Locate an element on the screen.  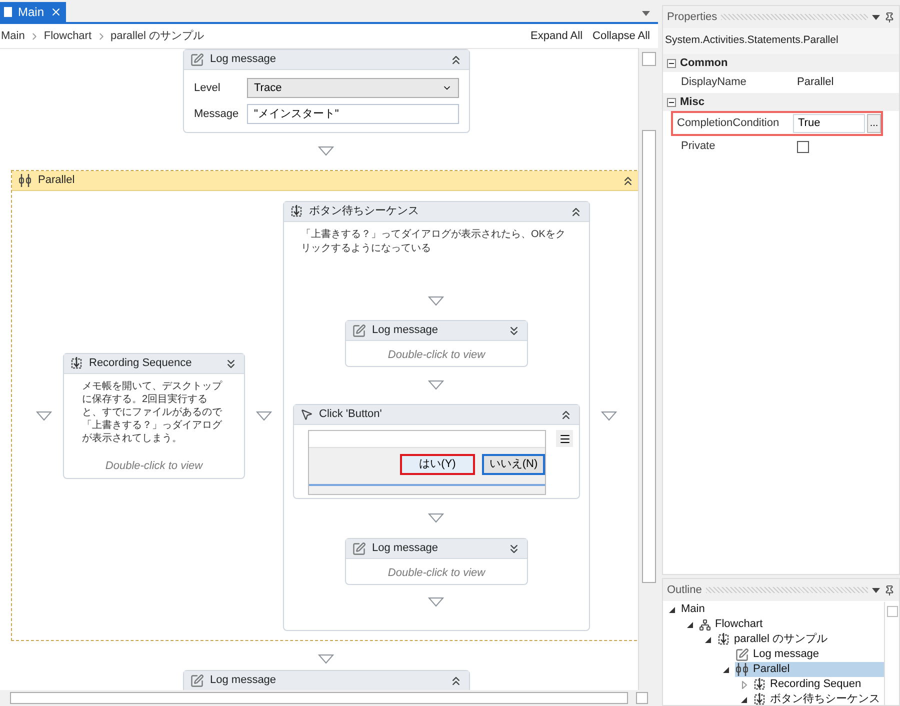
dialog-button: いいえ(N) is located at coordinates (513, 464).